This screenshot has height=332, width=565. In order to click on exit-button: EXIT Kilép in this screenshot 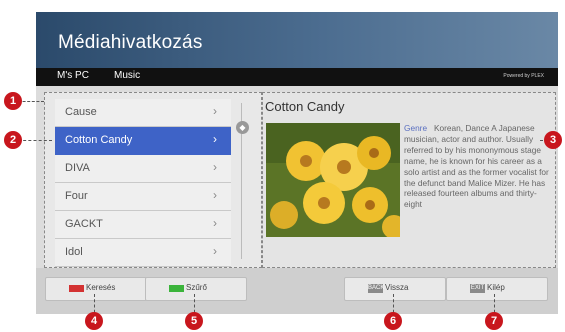, I will do `click(497, 289)`.